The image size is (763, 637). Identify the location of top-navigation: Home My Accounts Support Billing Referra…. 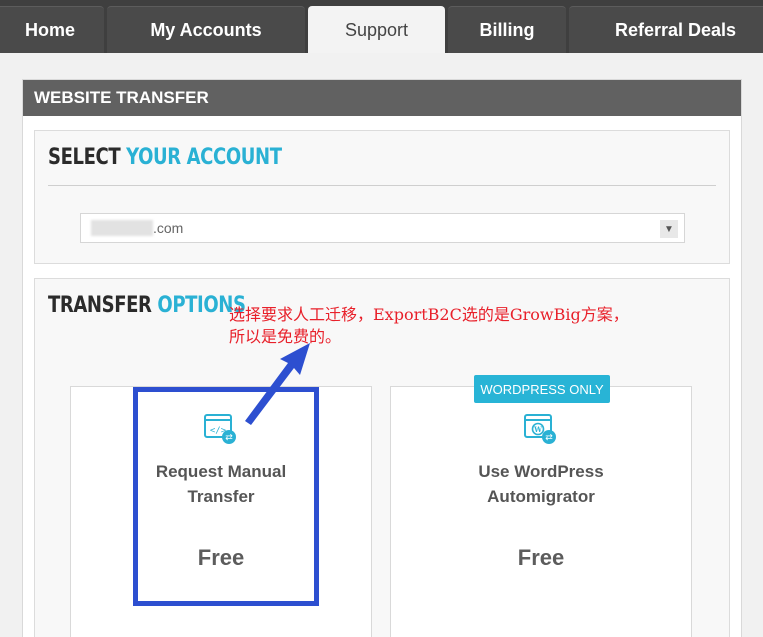
(381, 26).